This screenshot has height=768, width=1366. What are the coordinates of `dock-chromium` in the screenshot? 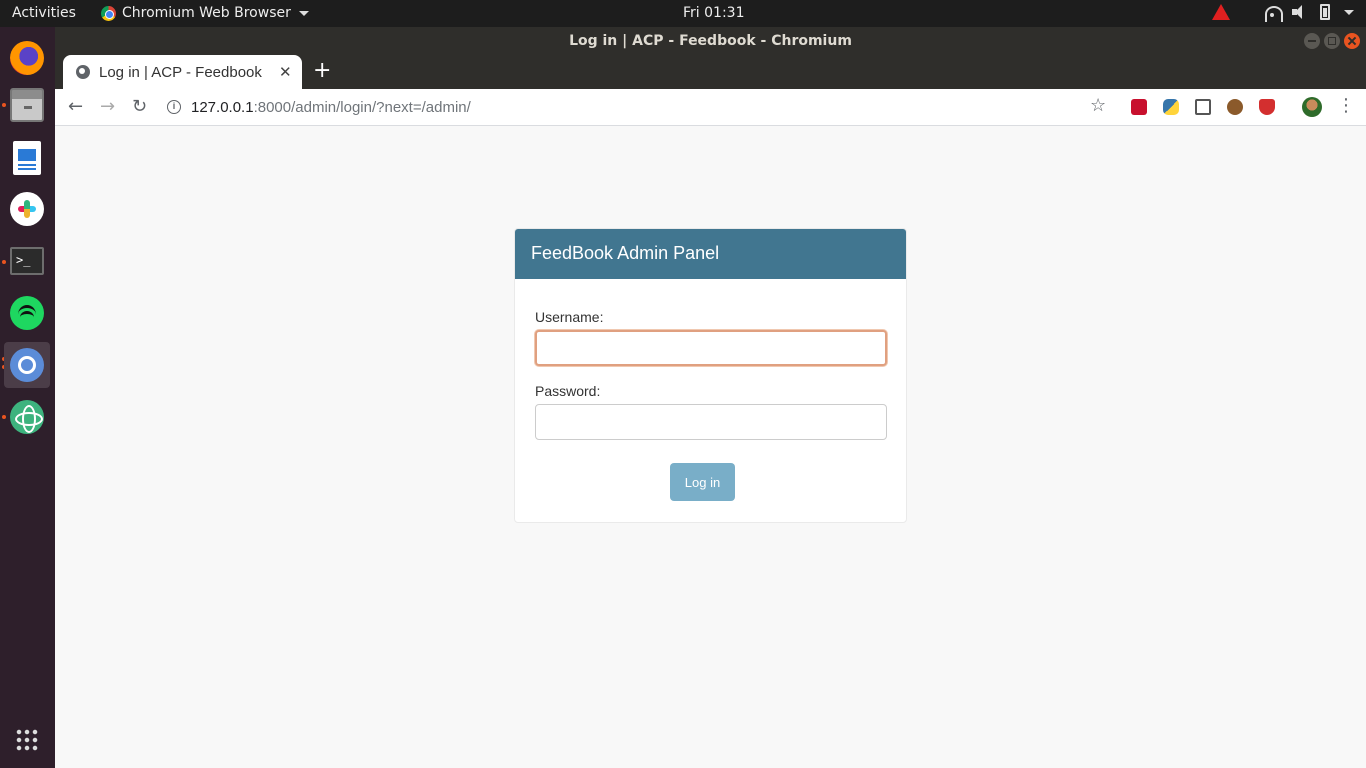 It's located at (27, 365).